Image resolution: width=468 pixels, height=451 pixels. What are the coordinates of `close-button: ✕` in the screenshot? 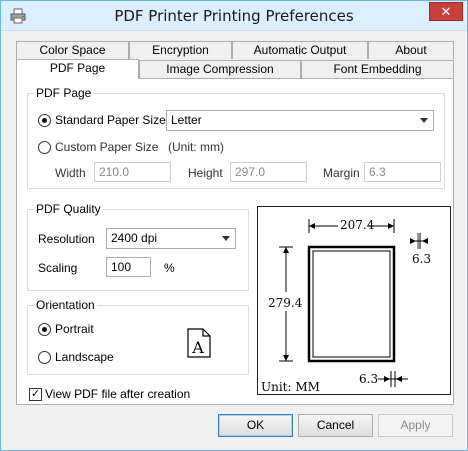 It's located at (446, 11).